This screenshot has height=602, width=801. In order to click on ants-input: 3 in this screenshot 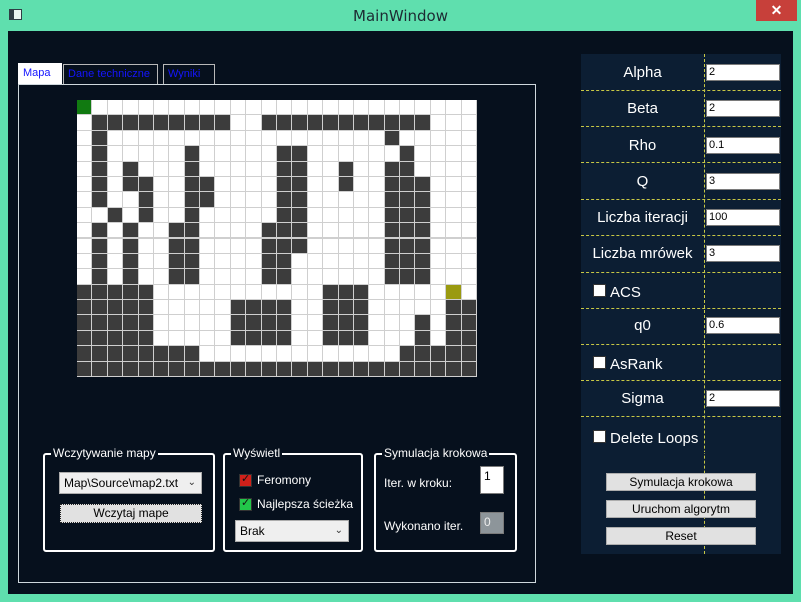, I will do `click(743, 253)`.